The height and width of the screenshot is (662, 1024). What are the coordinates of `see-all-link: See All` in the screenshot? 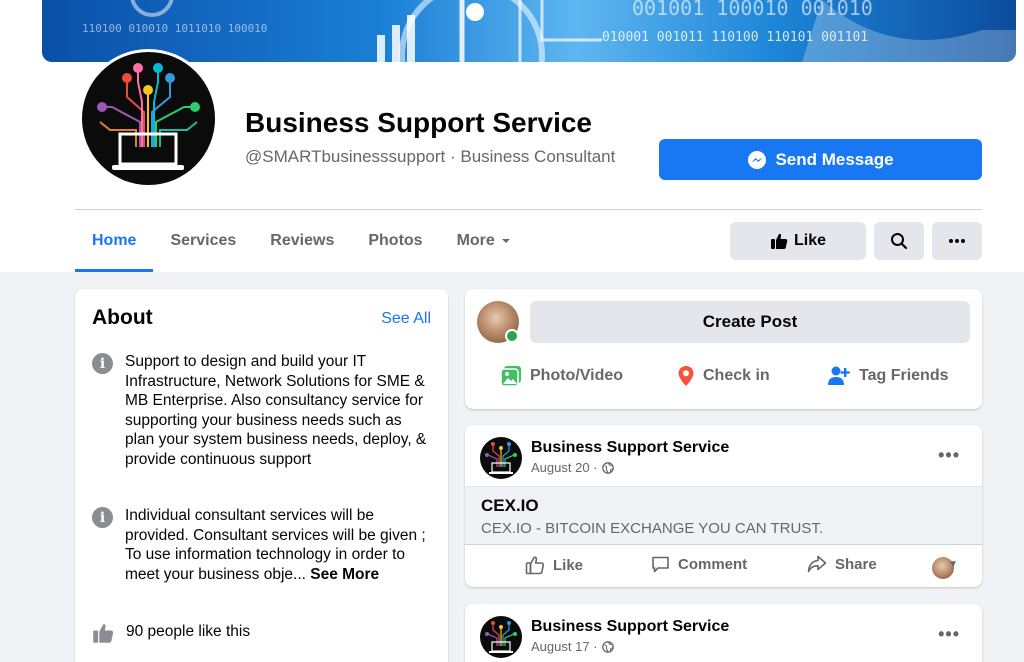 It's located at (406, 319).